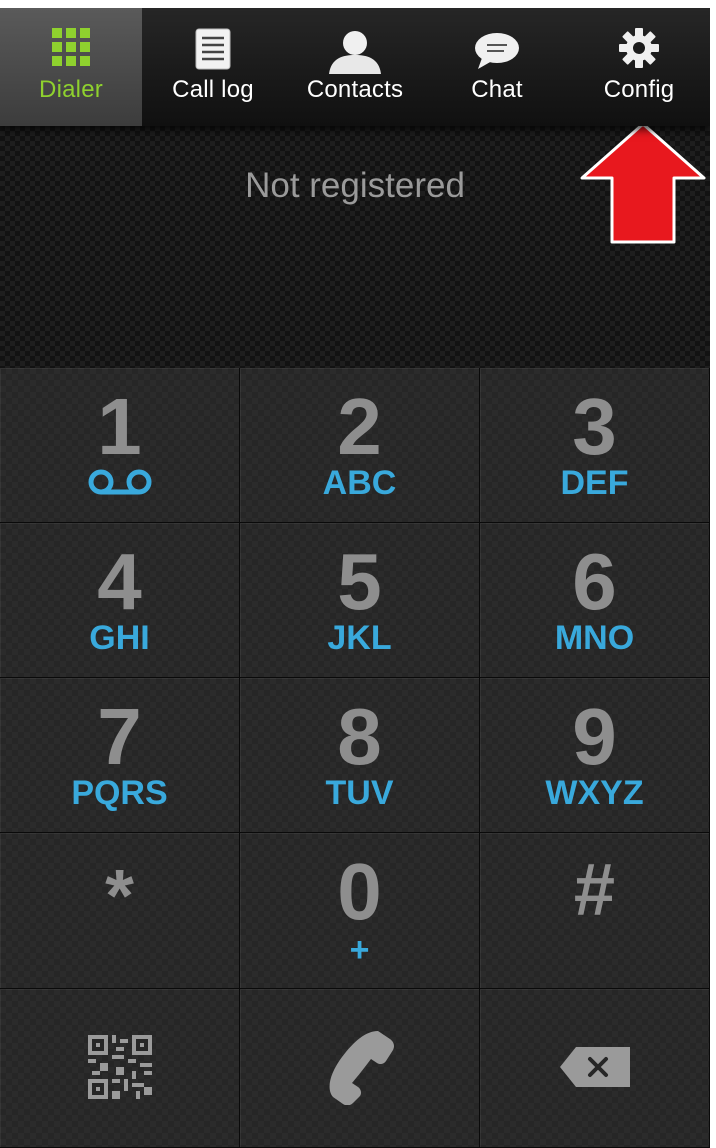  I want to click on key-hash: #, so click(595, 911).